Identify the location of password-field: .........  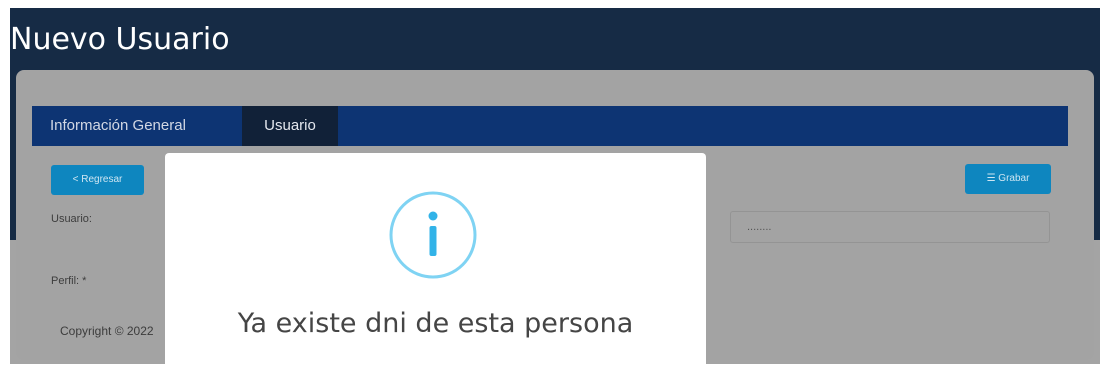
(890, 227).